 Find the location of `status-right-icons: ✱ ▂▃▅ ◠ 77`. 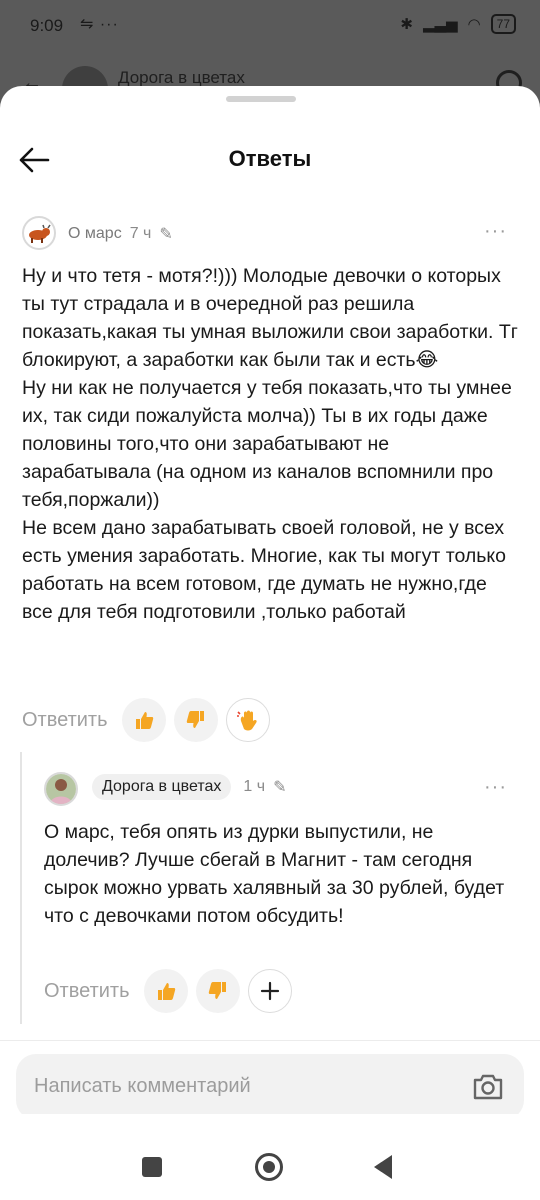

status-right-icons: ✱ ▂▃▅ ◠ 77 is located at coordinates (458, 24).